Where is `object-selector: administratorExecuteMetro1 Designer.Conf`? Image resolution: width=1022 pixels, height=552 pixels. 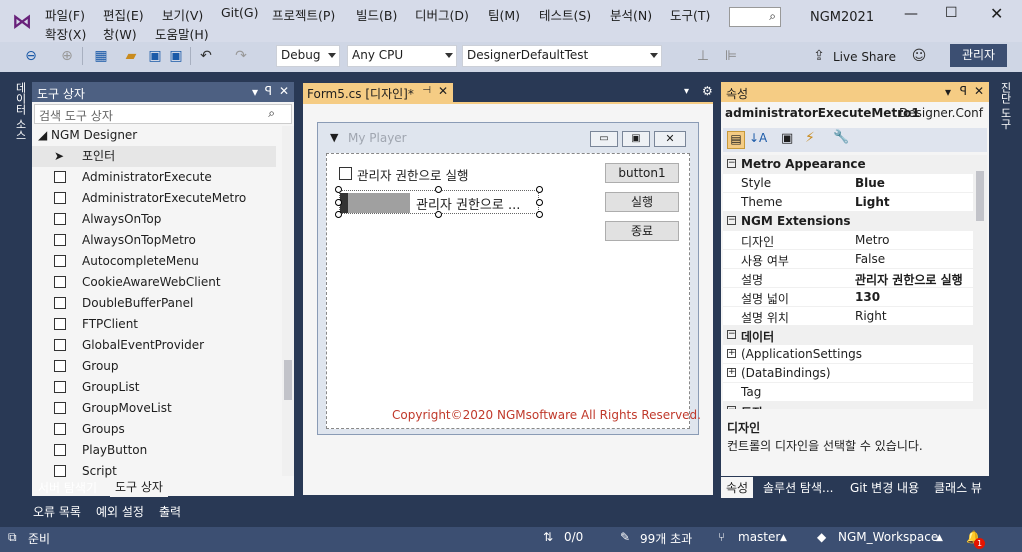
object-selector: administratorExecuteMetro1 Designer.Conf is located at coordinates (855, 114).